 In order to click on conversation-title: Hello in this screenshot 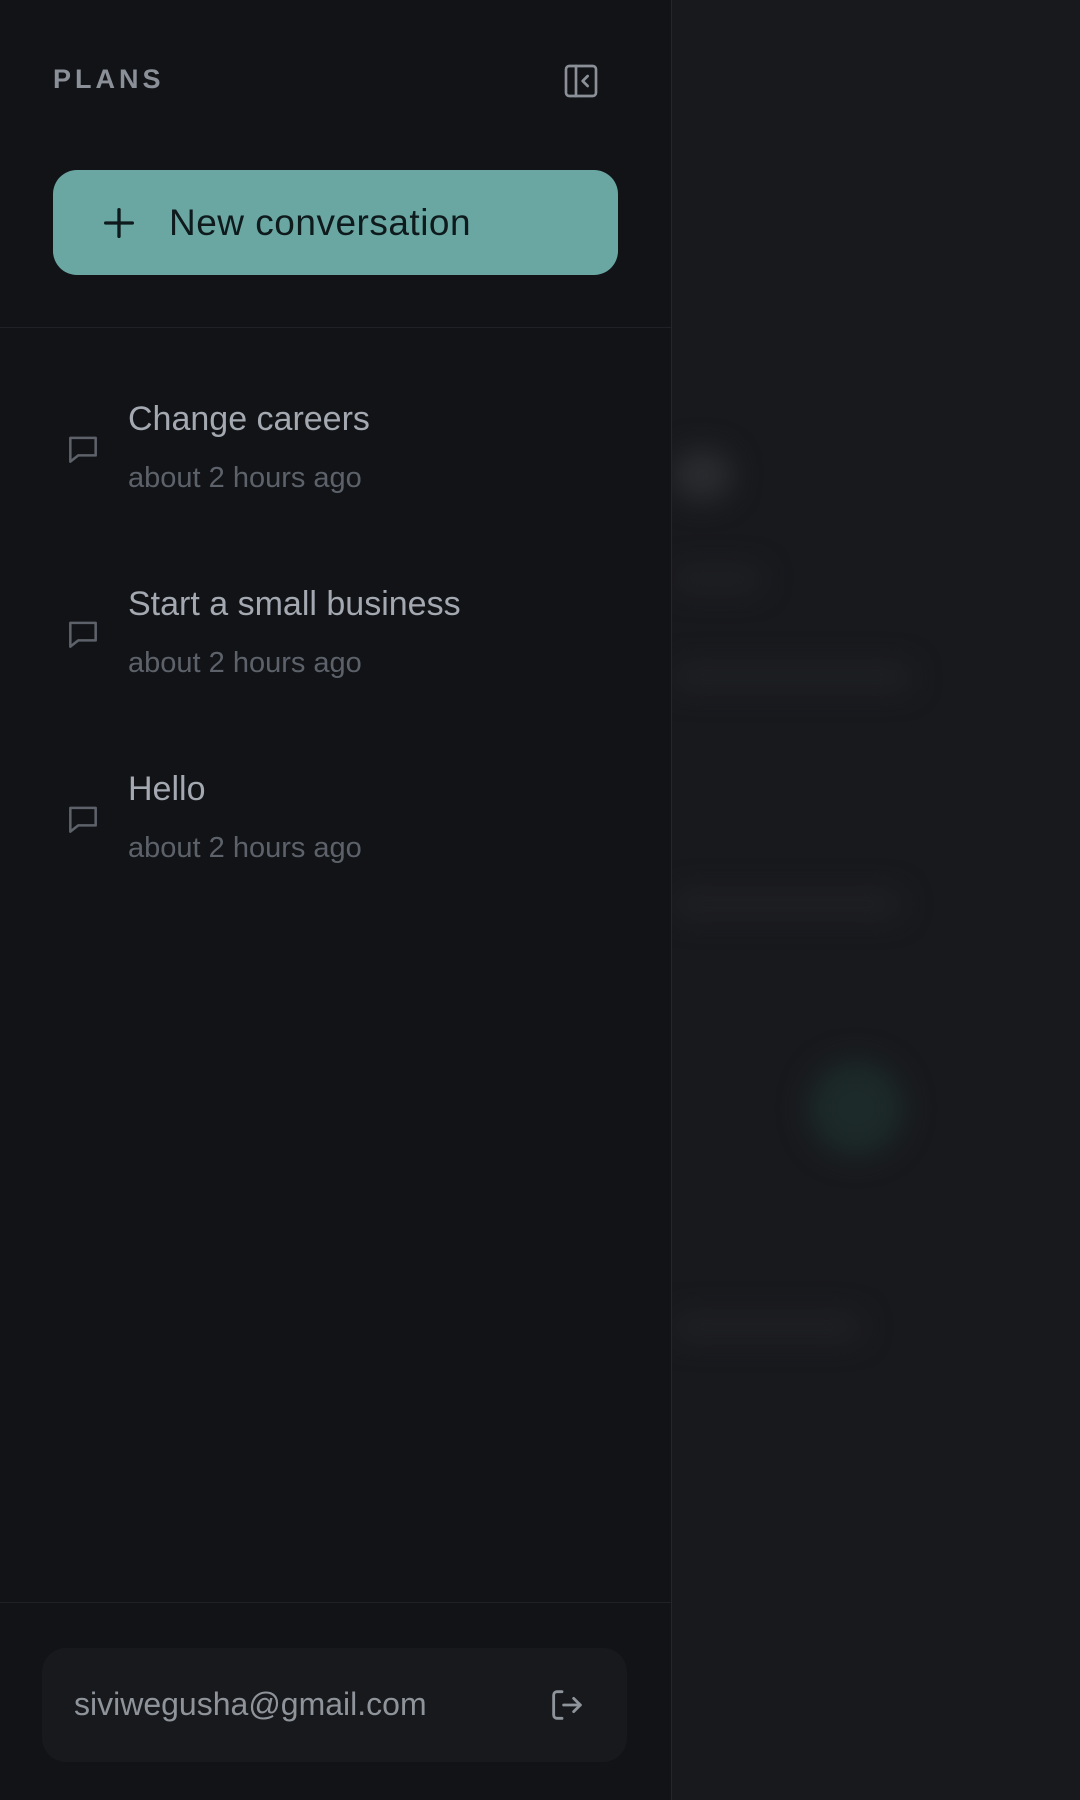, I will do `click(167, 789)`.